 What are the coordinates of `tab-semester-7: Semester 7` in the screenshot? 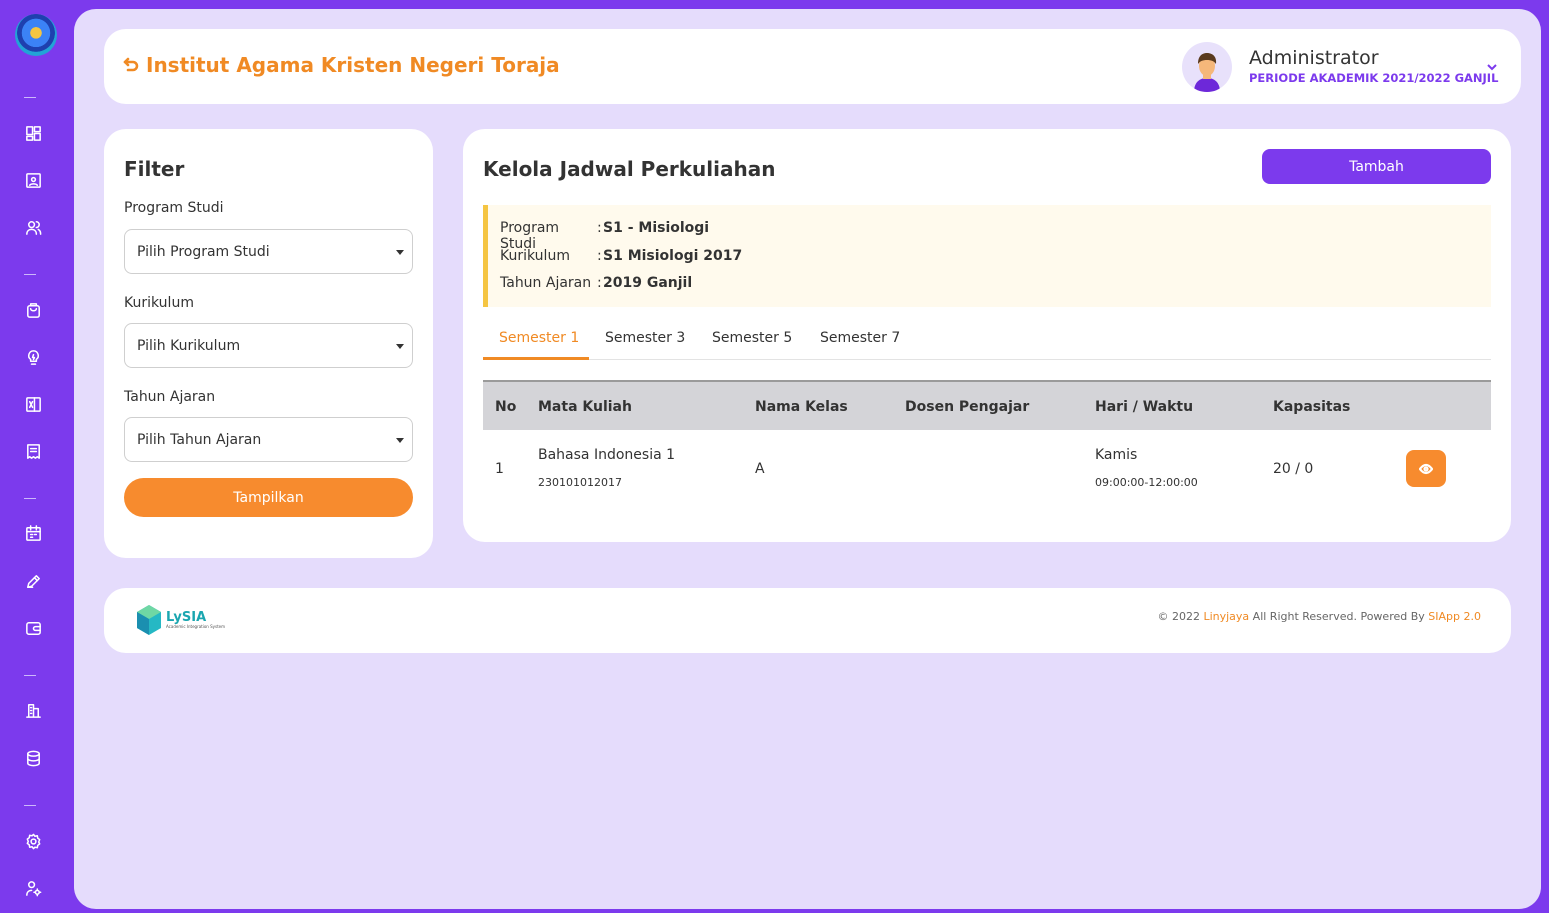 It's located at (860, 338).